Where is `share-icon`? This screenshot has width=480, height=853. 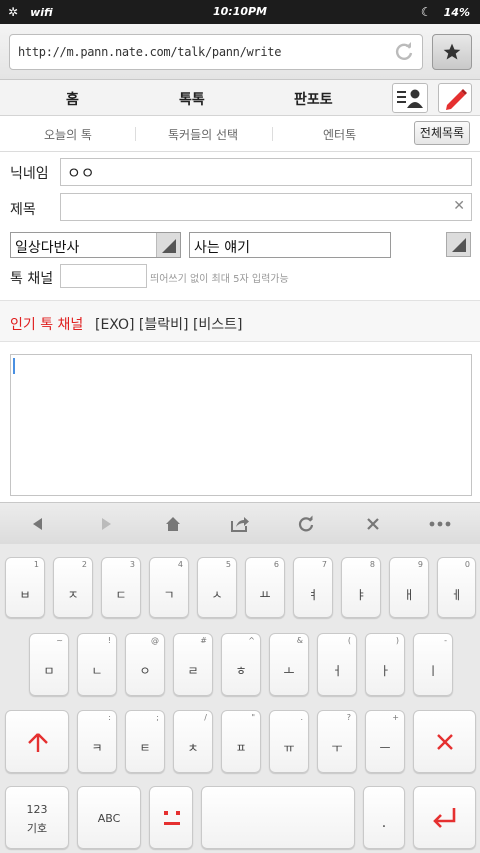
share-icon is located at coordinates (240, 524).